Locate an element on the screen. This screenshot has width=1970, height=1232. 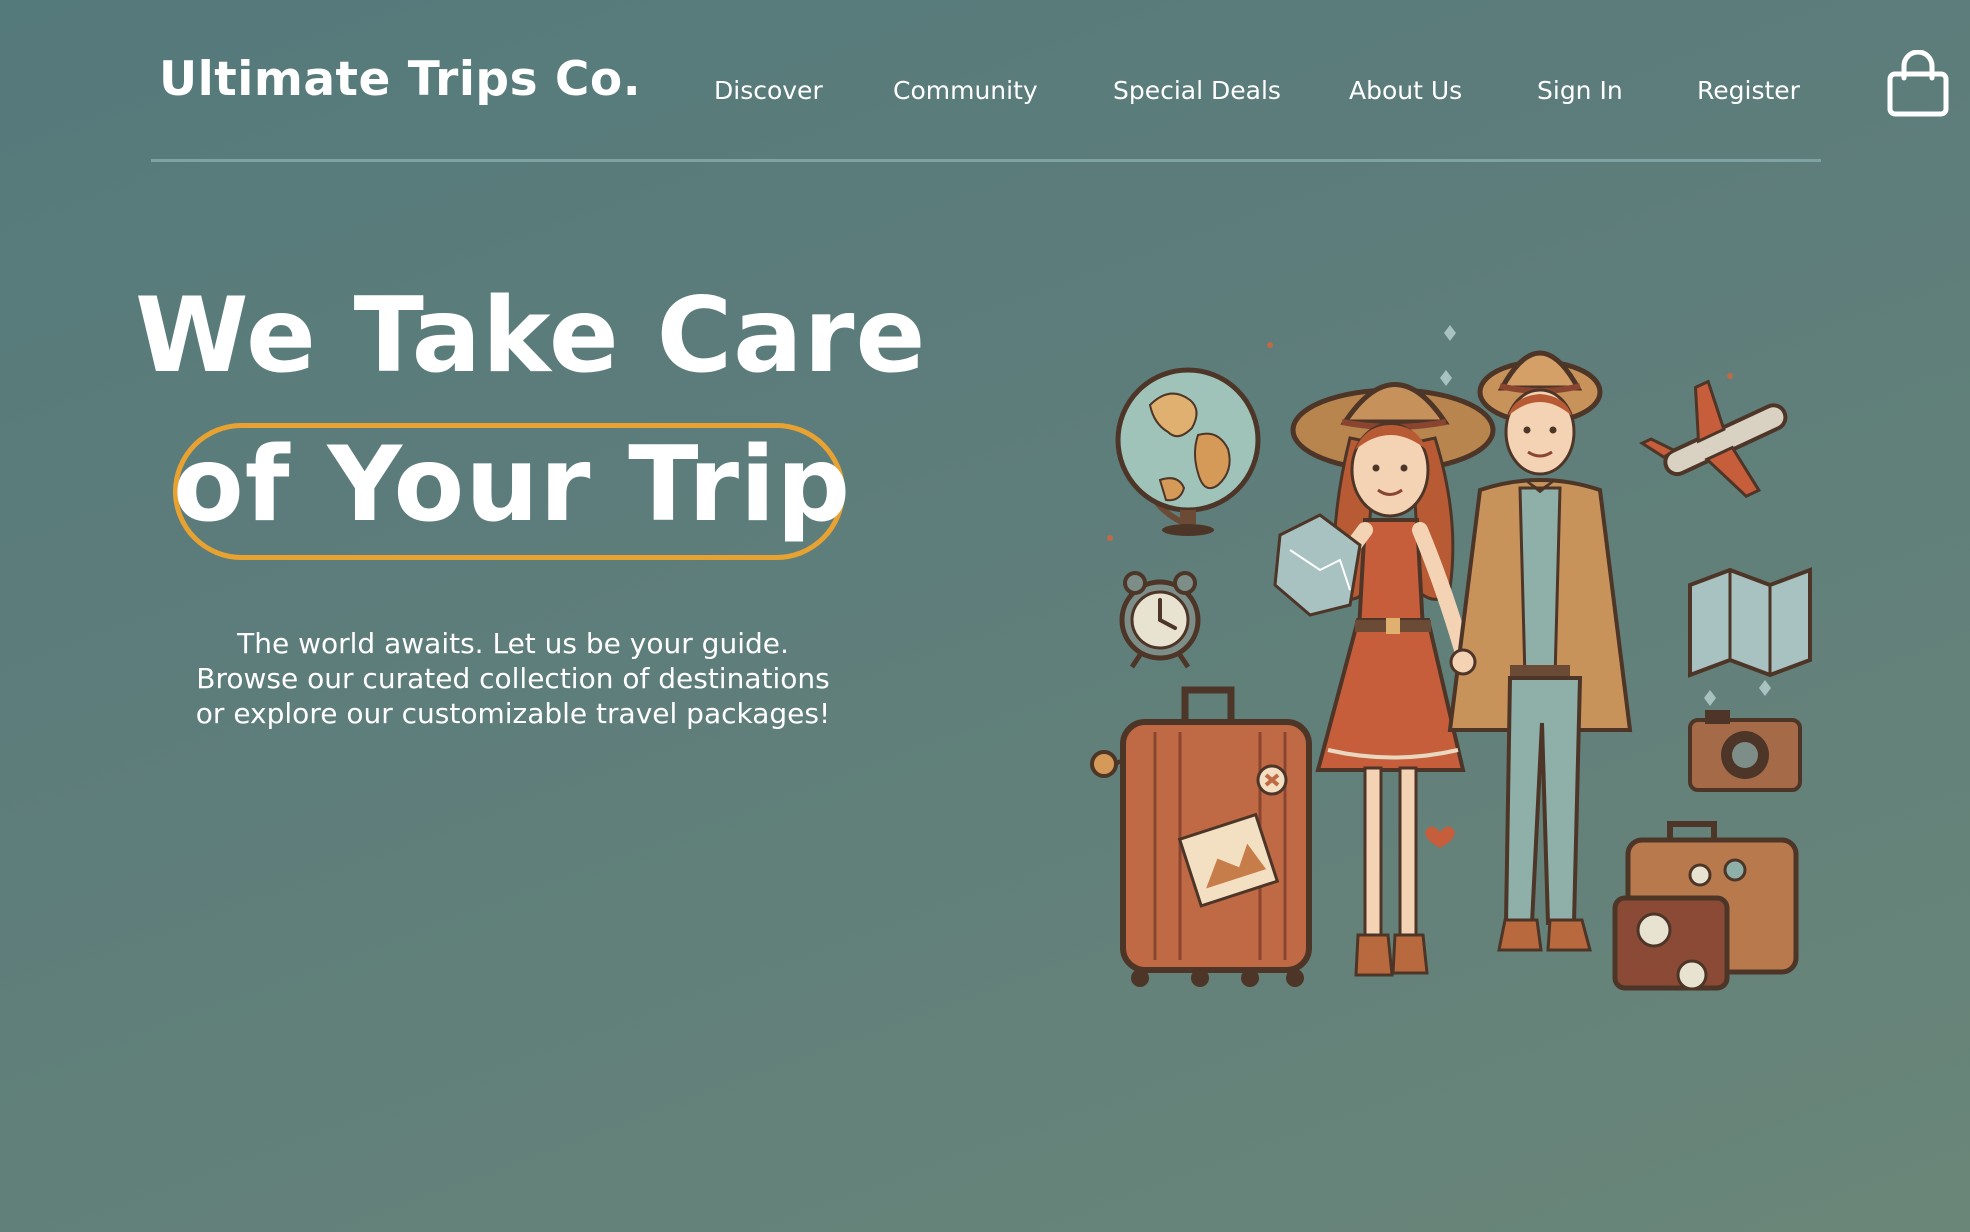
alarm-clock-icon is located at coordinates (1160, 620).